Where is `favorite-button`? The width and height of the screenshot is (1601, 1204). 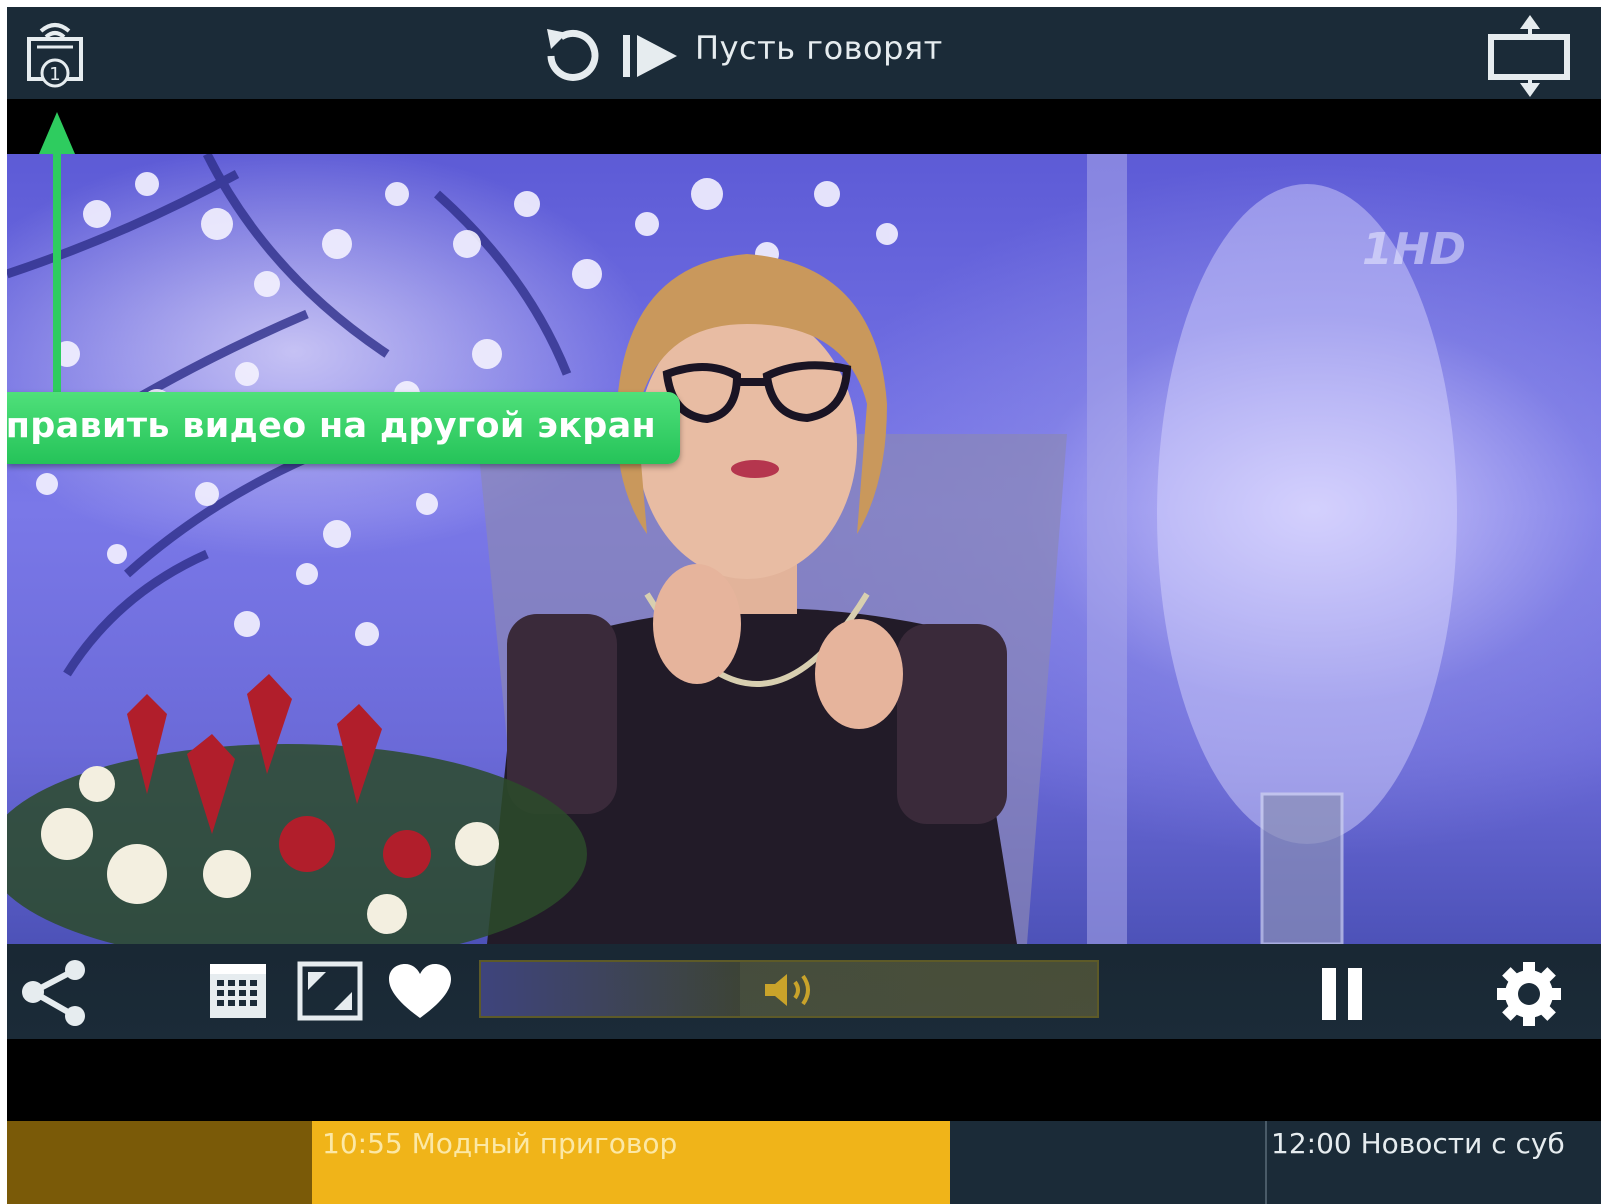 favorite-button is located at coordinates (420, 992).